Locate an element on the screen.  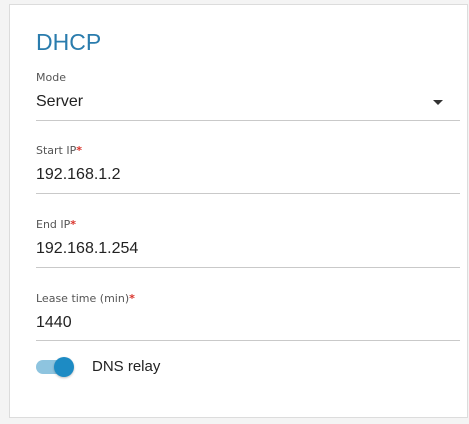
lease-time-input is located at coordinates (248, 323).